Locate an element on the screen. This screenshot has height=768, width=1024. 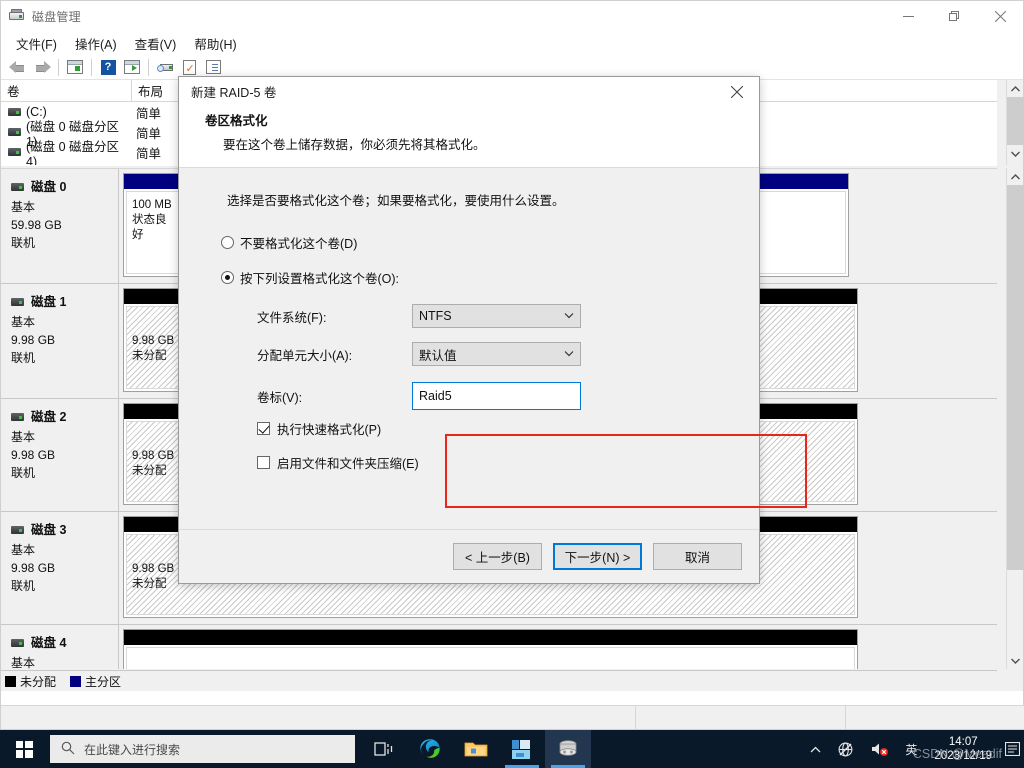
disk-management-taskbar-icon is located at coordinates (568, 749).